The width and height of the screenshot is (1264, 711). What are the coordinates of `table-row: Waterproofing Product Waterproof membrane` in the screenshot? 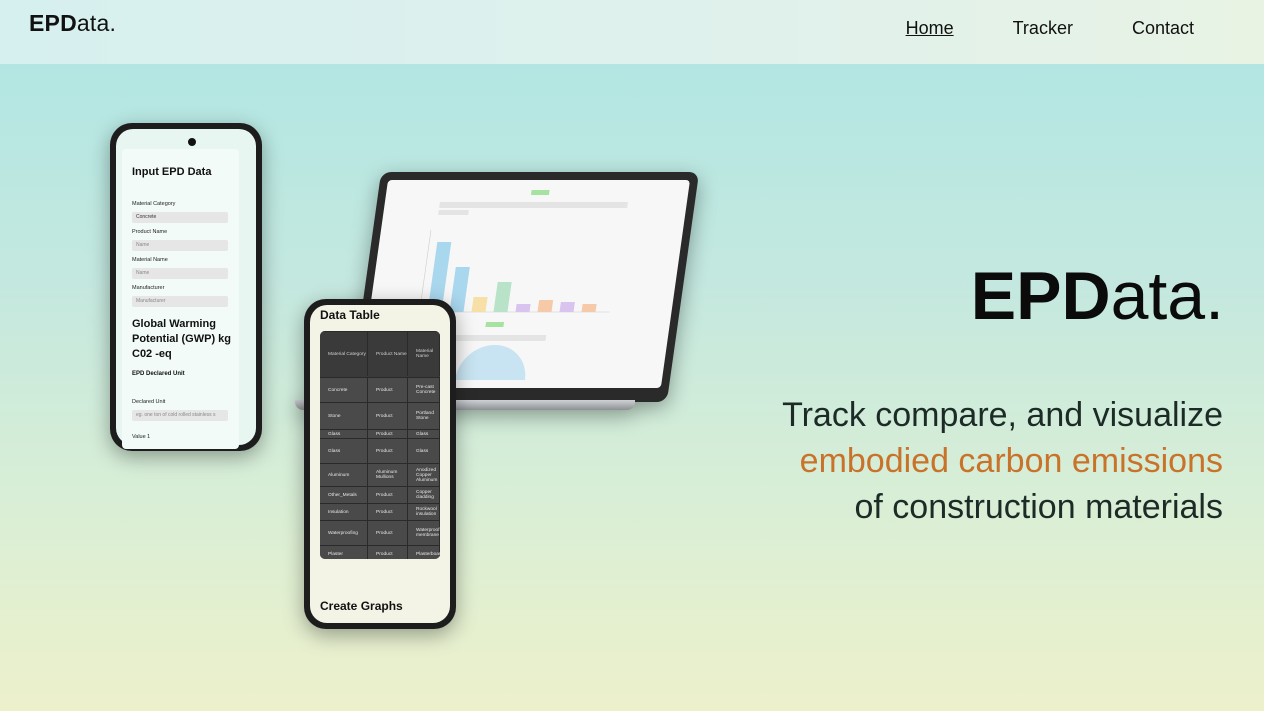 It's located at (380, 532).